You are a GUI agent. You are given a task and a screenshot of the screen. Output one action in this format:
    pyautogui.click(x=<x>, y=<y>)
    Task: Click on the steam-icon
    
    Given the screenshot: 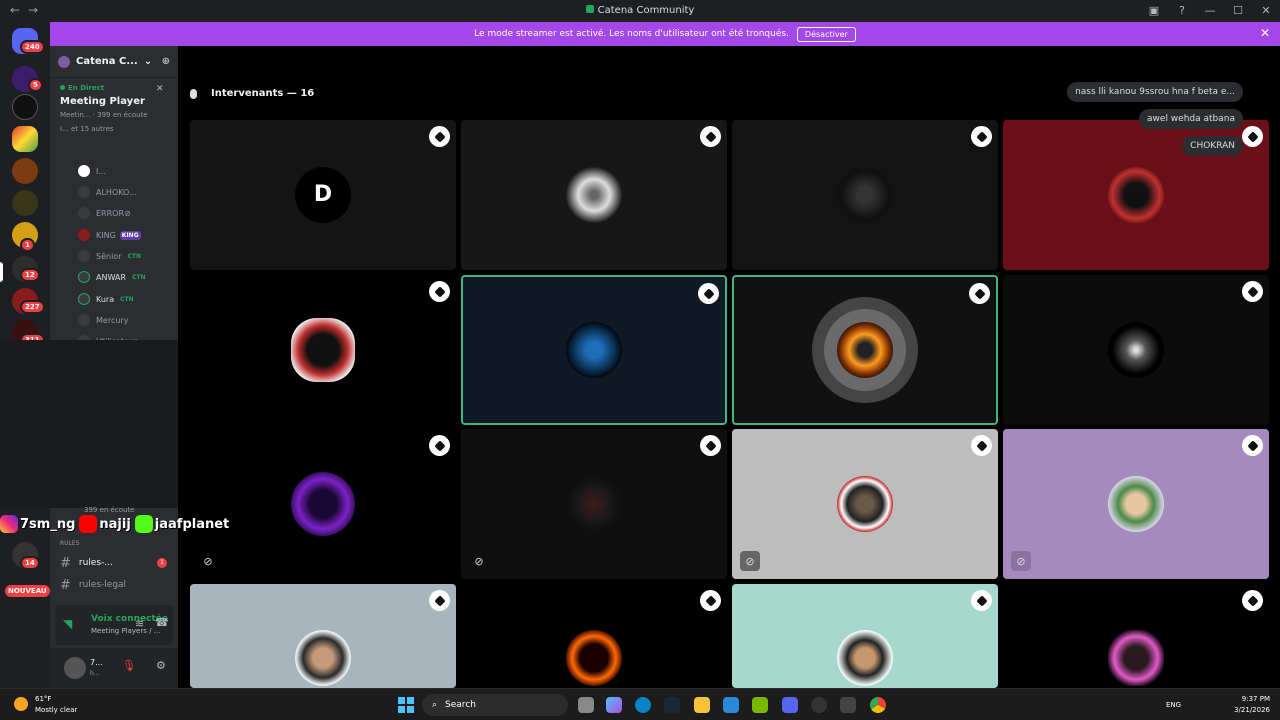 What is the action you would take?
    pyautogui.click(x=672, y=705)
    